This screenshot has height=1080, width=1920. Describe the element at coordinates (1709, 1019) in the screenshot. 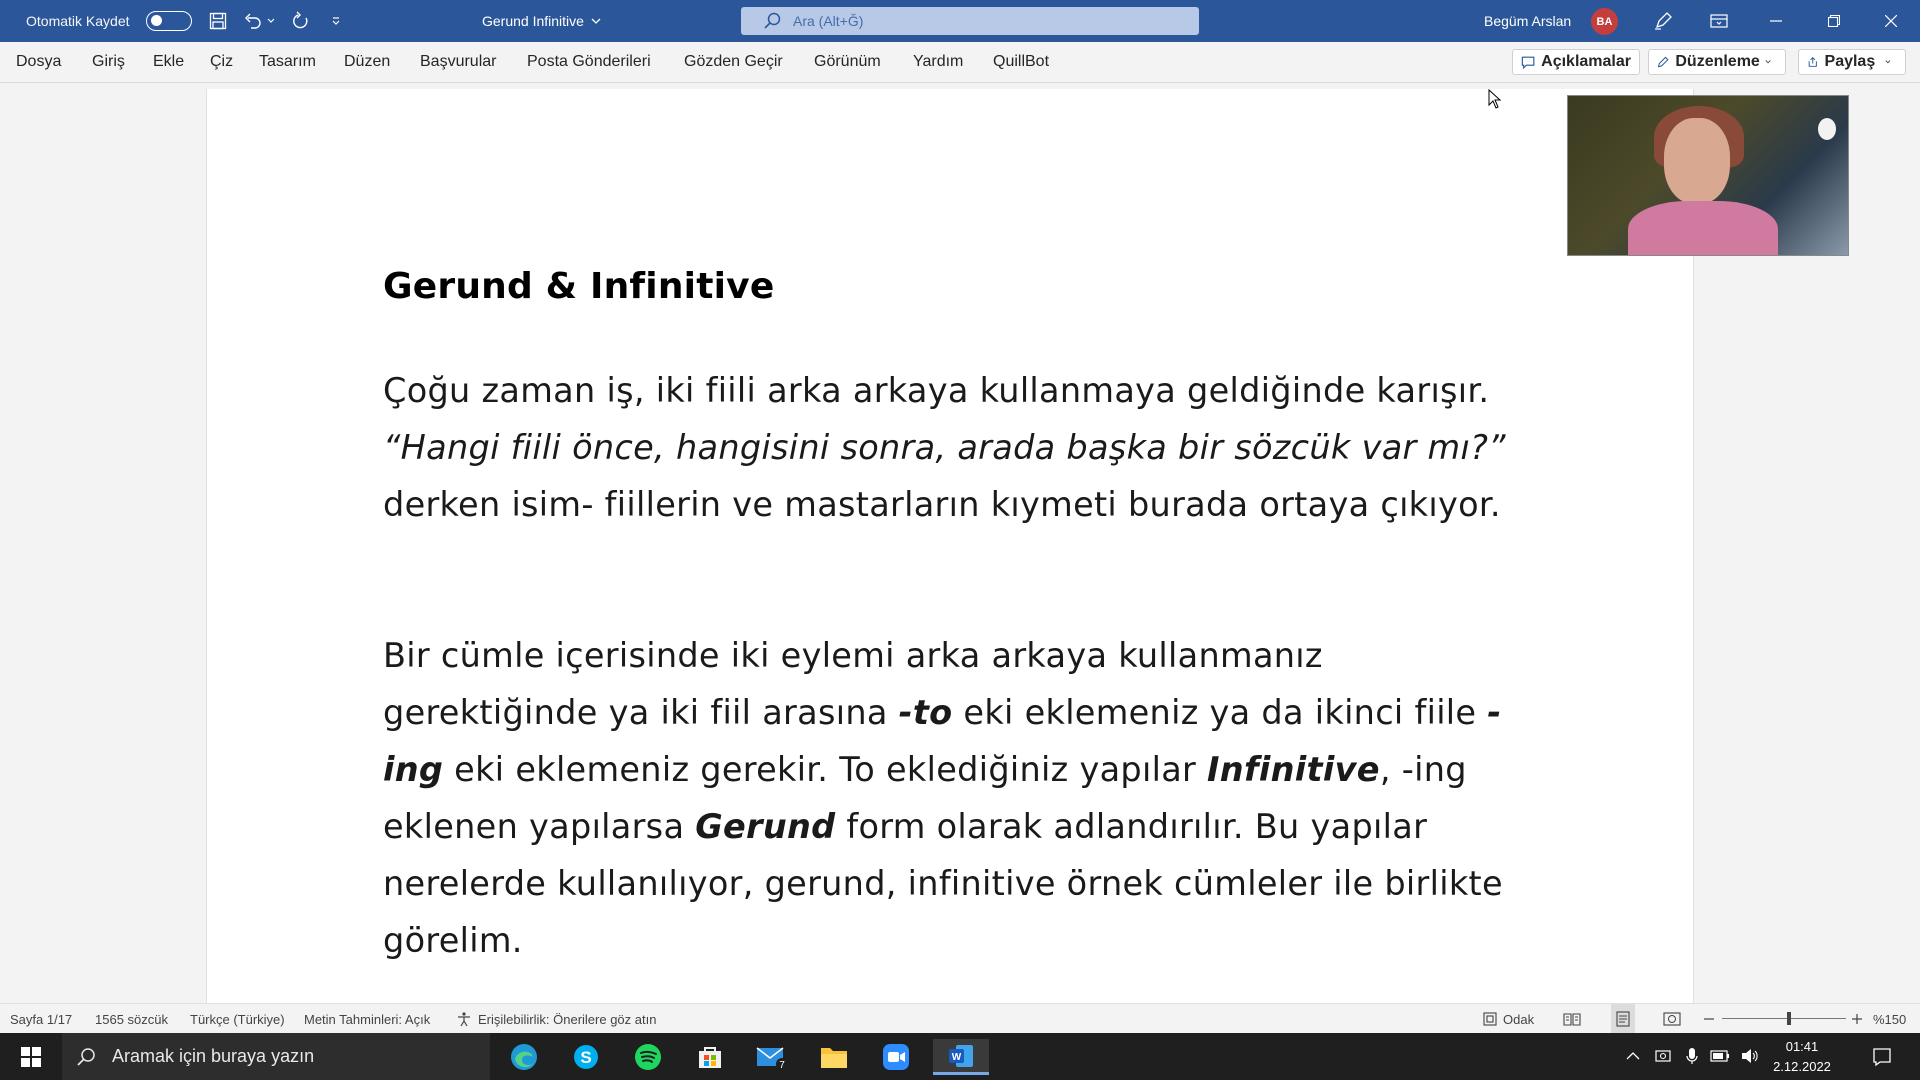

I see `zoom-out-icon` at that location.